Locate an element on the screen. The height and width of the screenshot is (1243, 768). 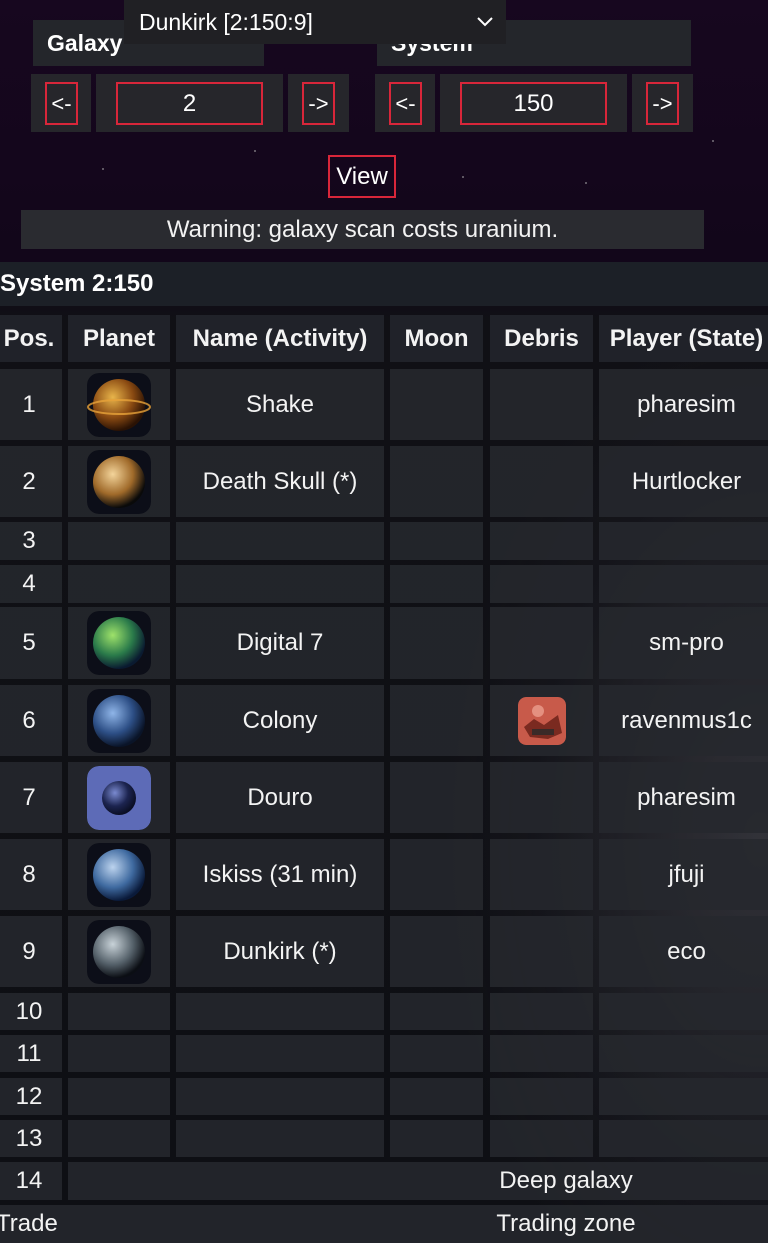
system-title: System 2:150 is located at coordinates (384, 284).